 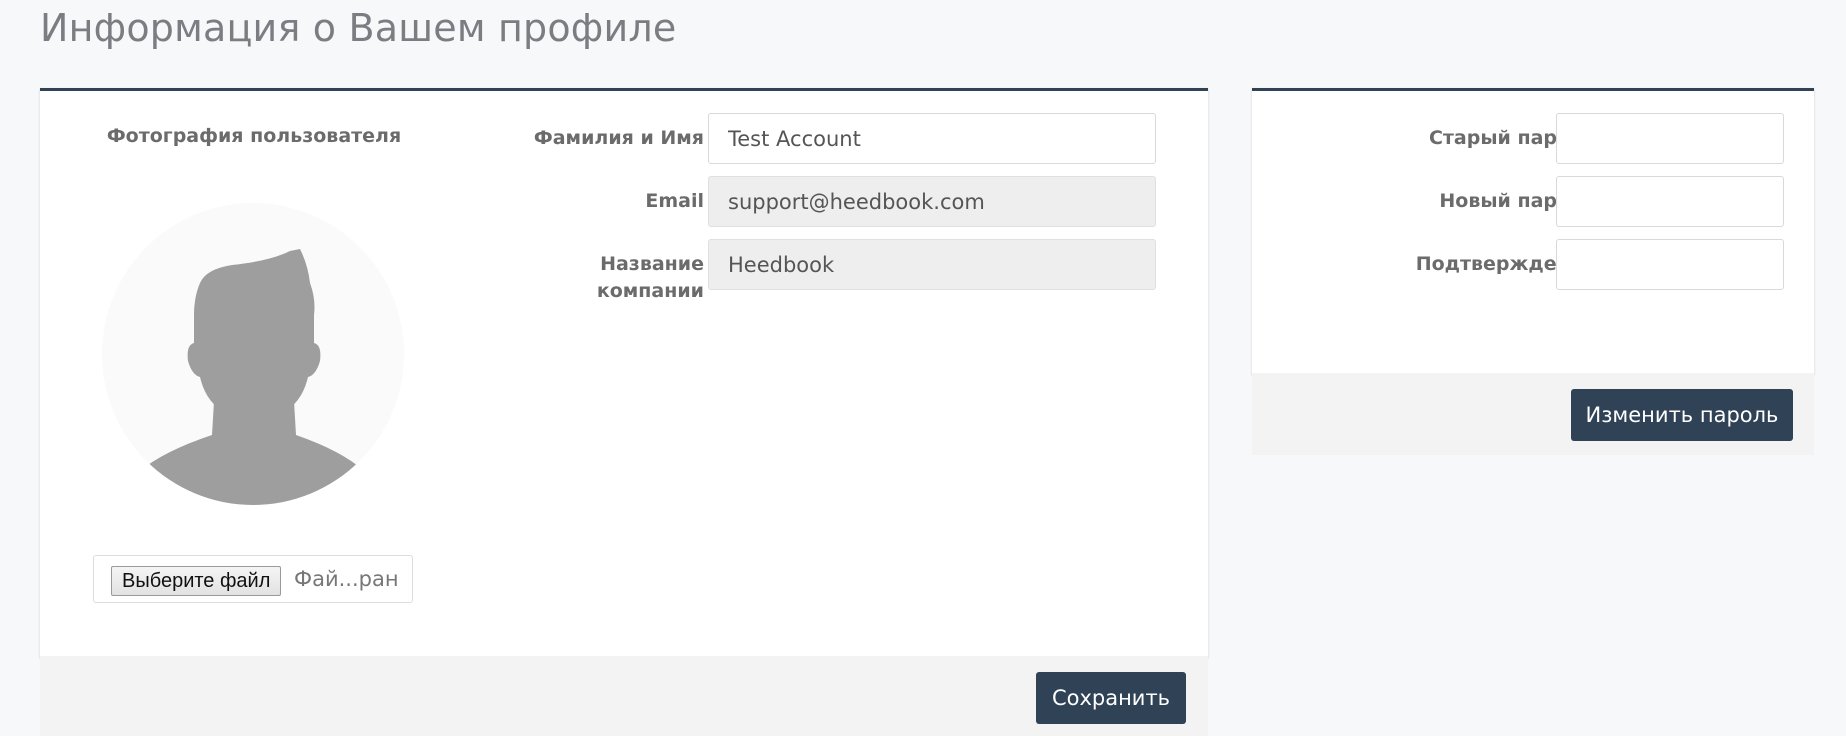 What do you see at coordinates (1670, 264) in the screenshot?
I see `confirm-password-input` at bounding box center [1670, 264].